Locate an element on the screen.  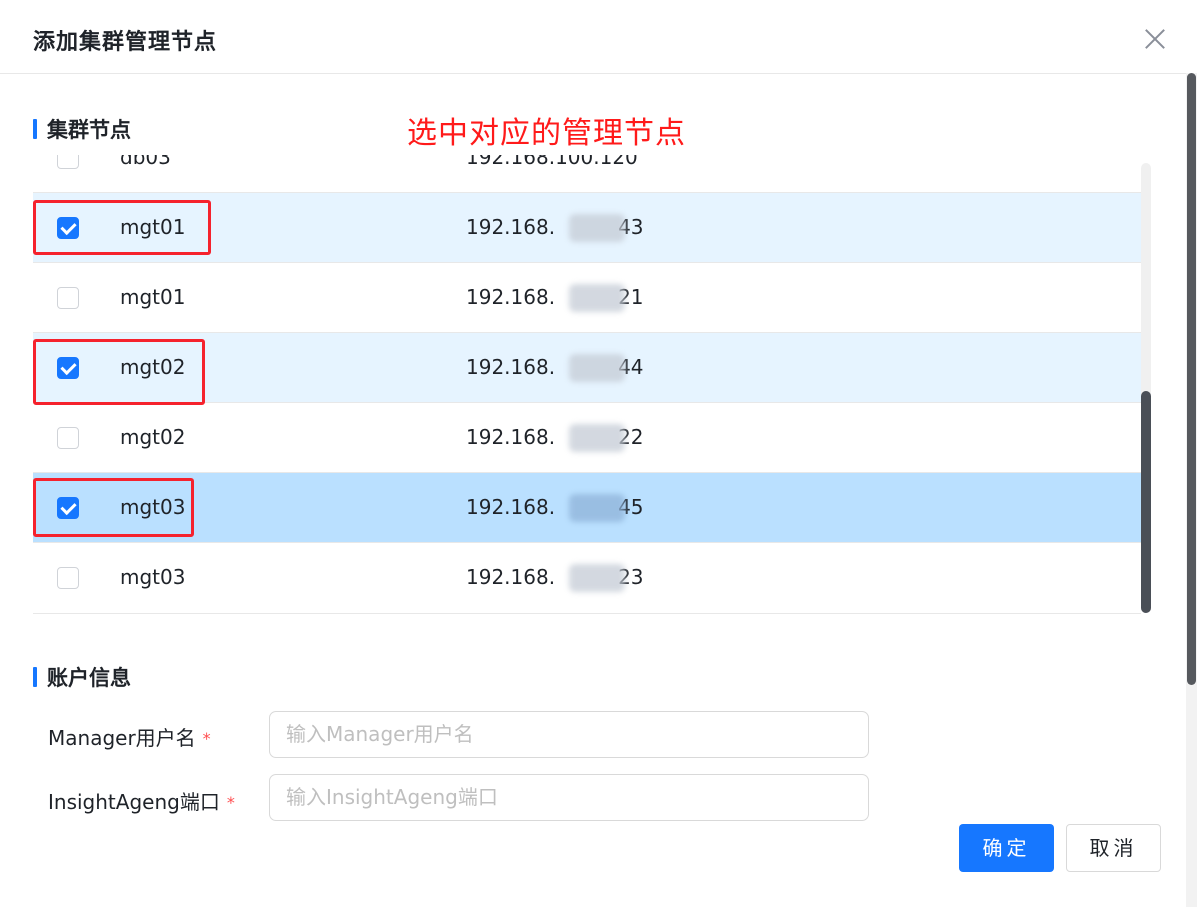
table-scrollbar-thumb is located at coordinates (1146, 502).